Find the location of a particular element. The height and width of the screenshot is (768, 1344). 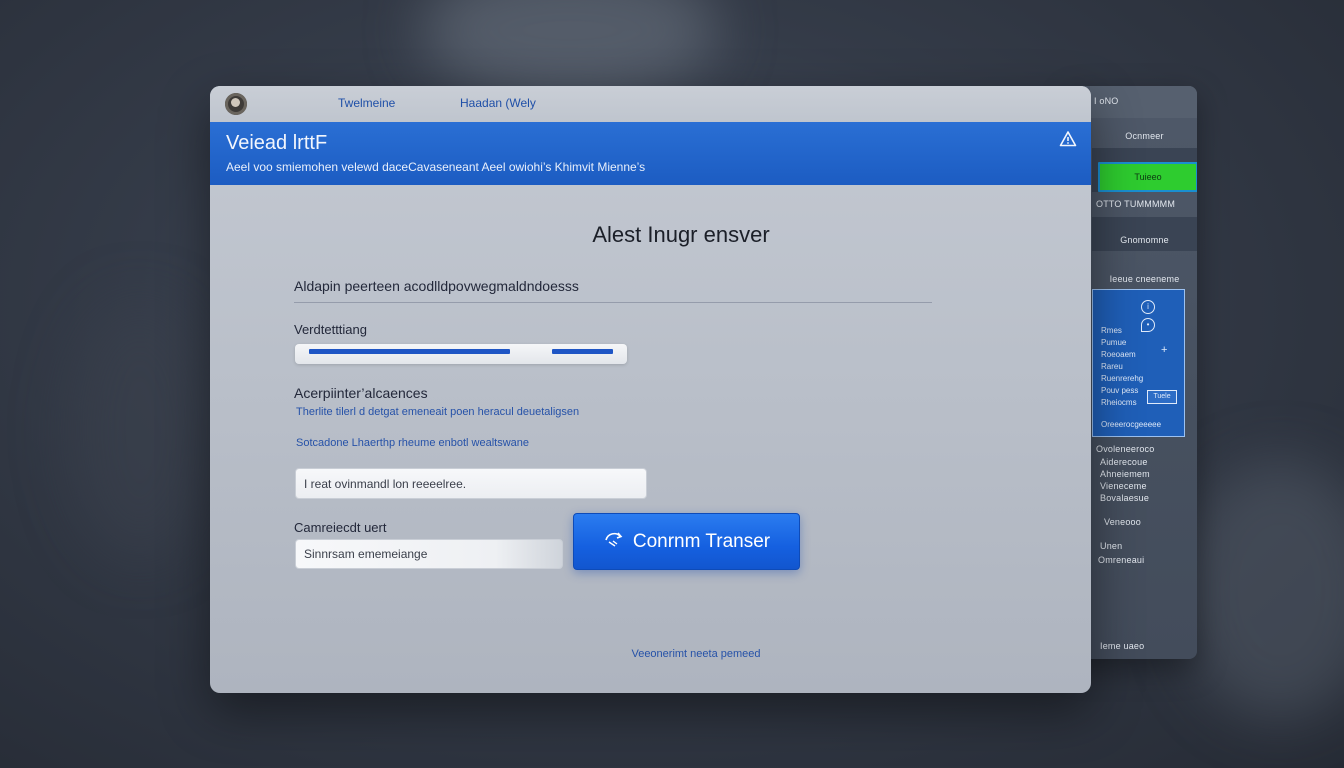

side-panel-item: Gnomomne is located at coordinates (1144, 240).